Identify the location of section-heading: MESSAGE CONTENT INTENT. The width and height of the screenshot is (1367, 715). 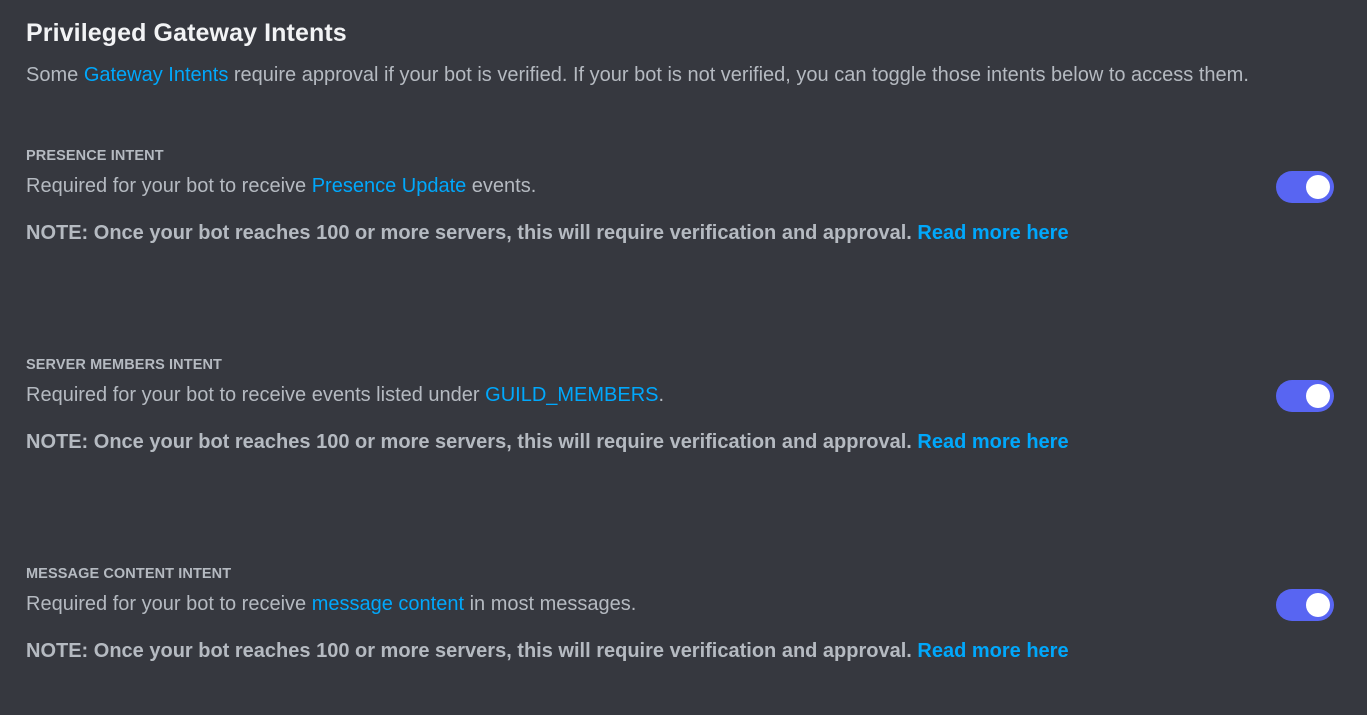
(129, 574).